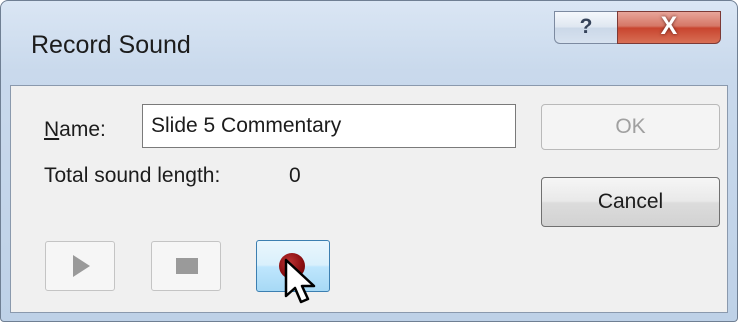  What do you see at coordinates (630, 127) in the screenshot?
I see `ok-button: OK` at bounding box center [630, 127].